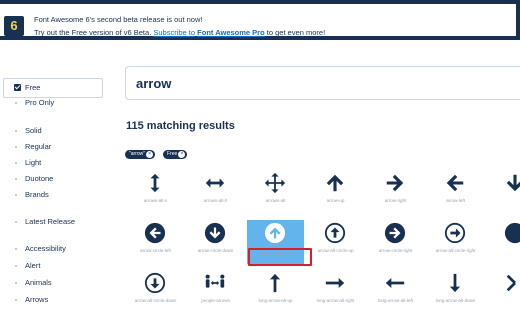  I want to click on icon-tile-arrows-alt: arrows-alt, so click(275, 192).